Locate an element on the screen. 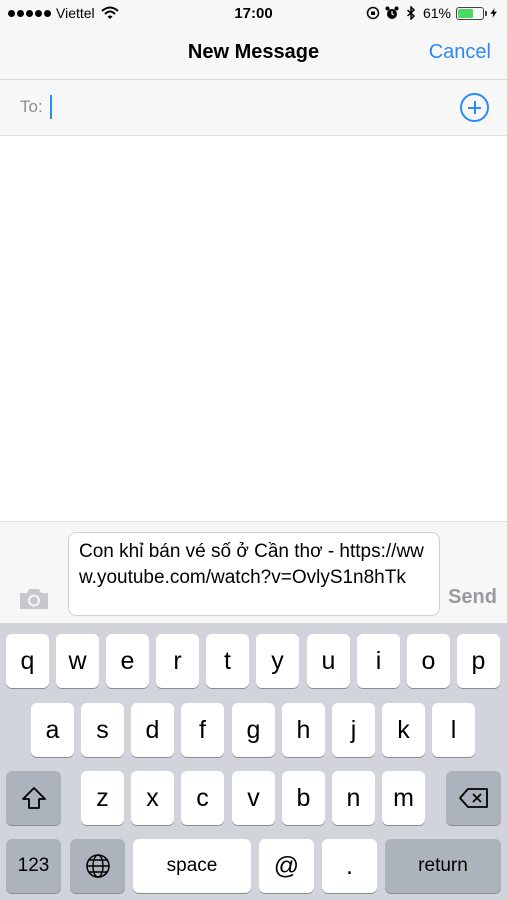 The height and width of the screenshot is (900, 507). key-k: k is located at coordinates (403, 730).